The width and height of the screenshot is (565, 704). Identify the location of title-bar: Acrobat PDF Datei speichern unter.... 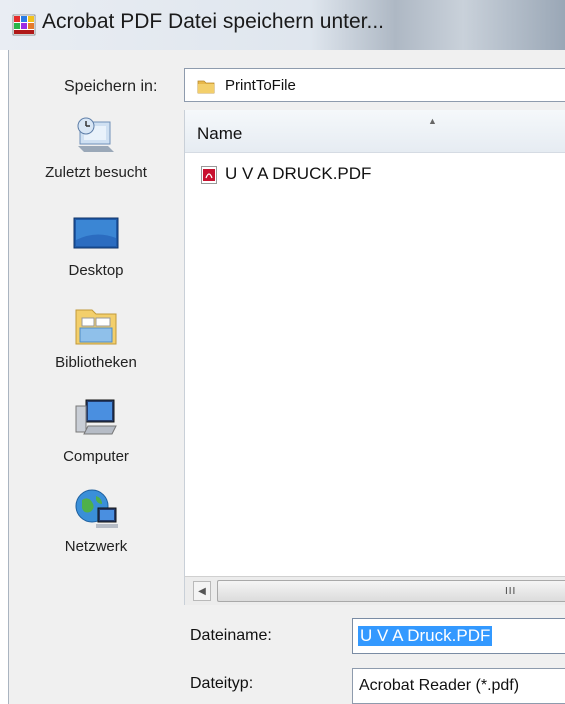
(282, 25).